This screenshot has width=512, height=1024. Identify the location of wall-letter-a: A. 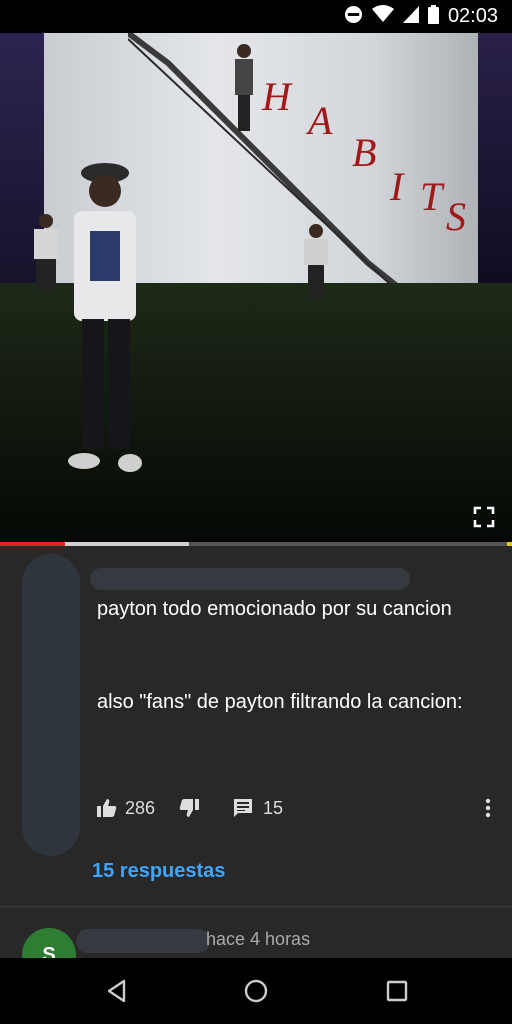
(320, 120).